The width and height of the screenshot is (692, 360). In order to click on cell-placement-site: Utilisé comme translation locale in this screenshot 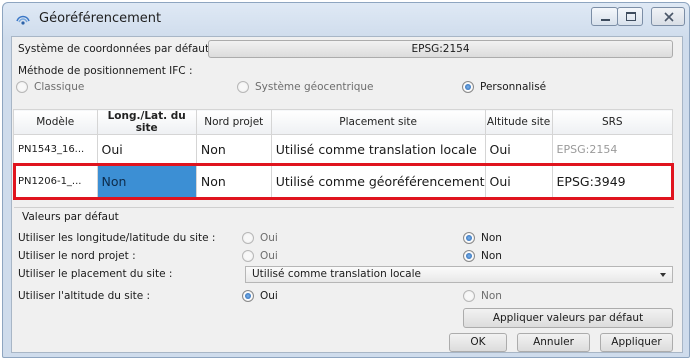, I will do `click(378, 149)`.